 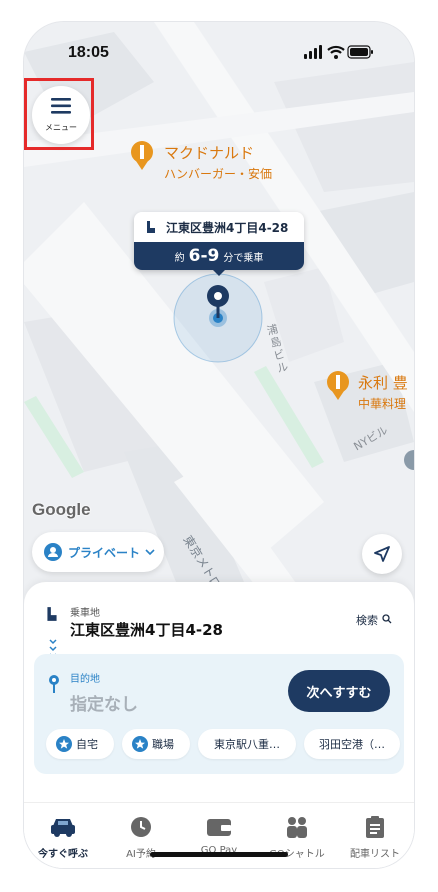 What do you see at coordinates (104, 552) in the screenshot?
I see `profile-label: プライベート` at bounding box center [104, 552].